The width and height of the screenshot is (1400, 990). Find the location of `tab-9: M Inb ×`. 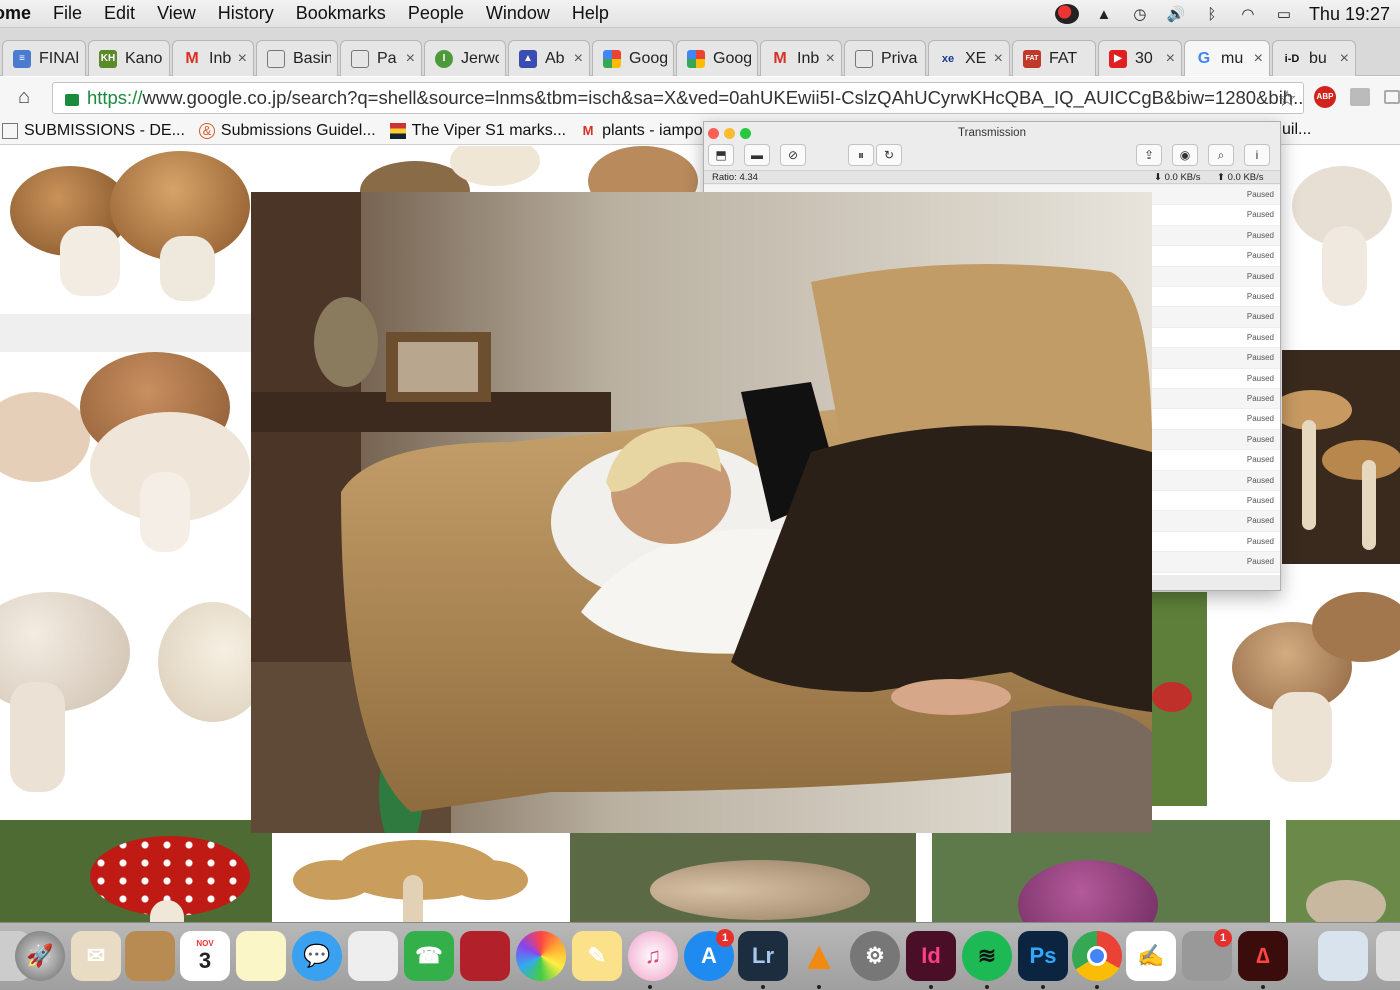

tab-9: M Inb × is located at coordinates (801, 58).